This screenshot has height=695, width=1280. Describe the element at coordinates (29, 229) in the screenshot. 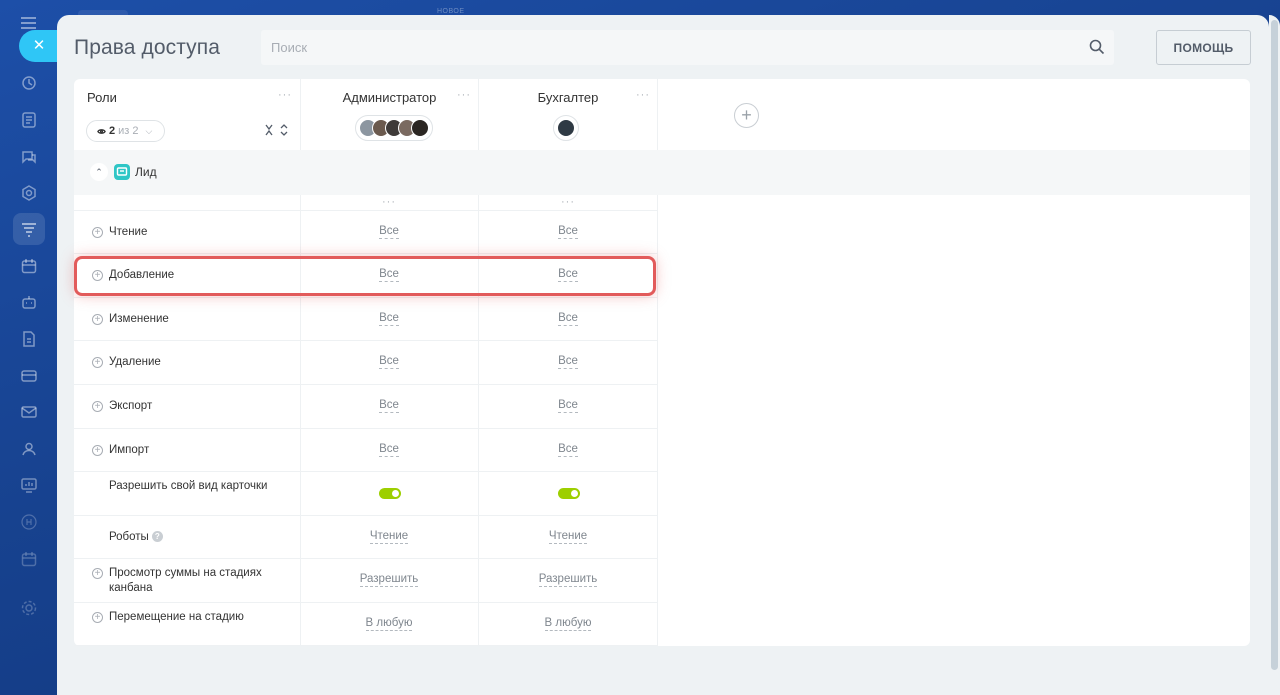

I see `crm-funnel-icon` at that location.